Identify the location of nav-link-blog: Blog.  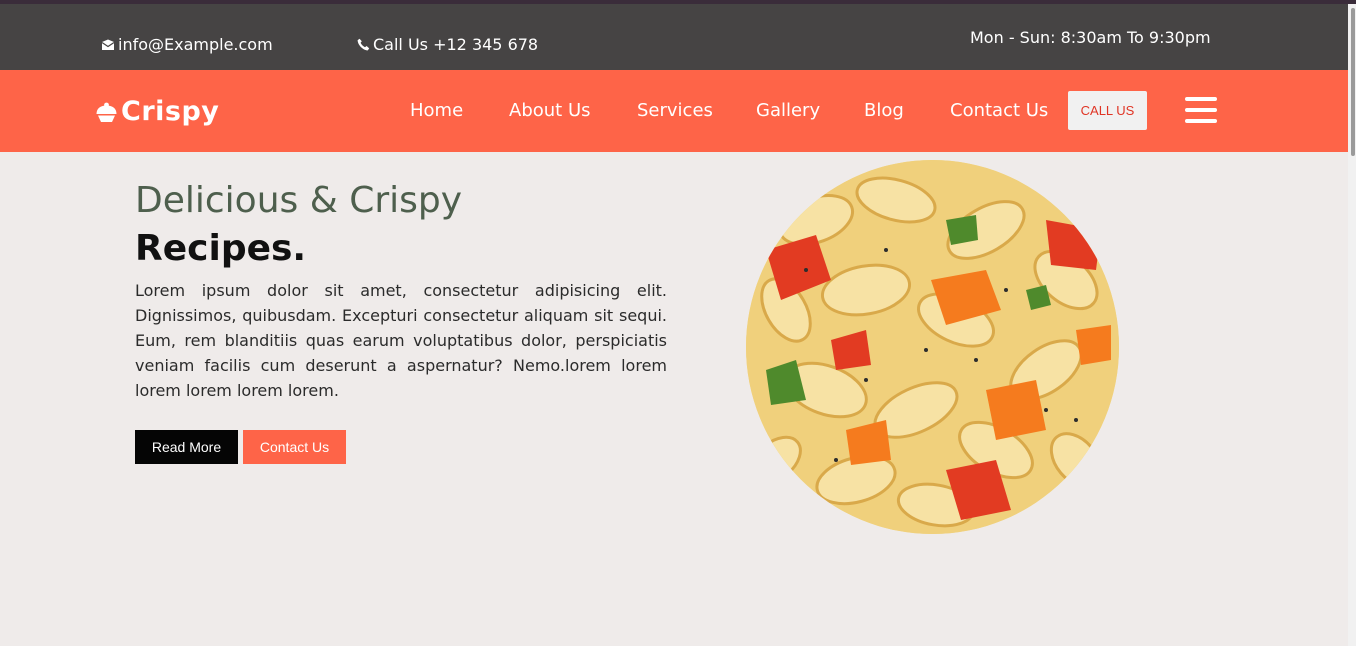
(884, 110).